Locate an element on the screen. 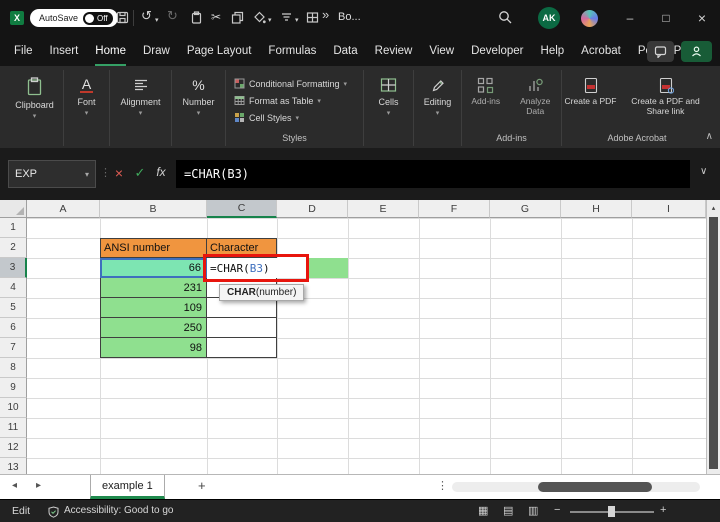 Image resolution: width=720 pixels, height=522 pixels. row-header-10: 10 is located at coordinates (13, 408).